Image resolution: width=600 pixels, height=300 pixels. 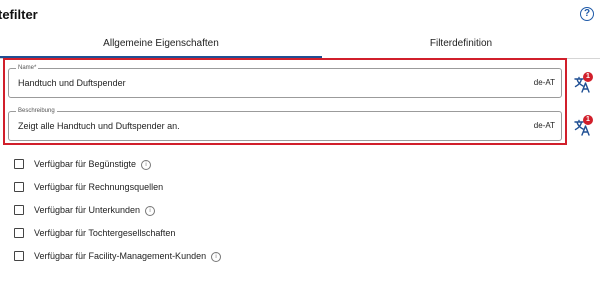 What do you see at coordinates (87, 210) in the screenshot?
I see `checkbox-label: Verfügbar für Unterkunden` at bounding box center [87, 210].